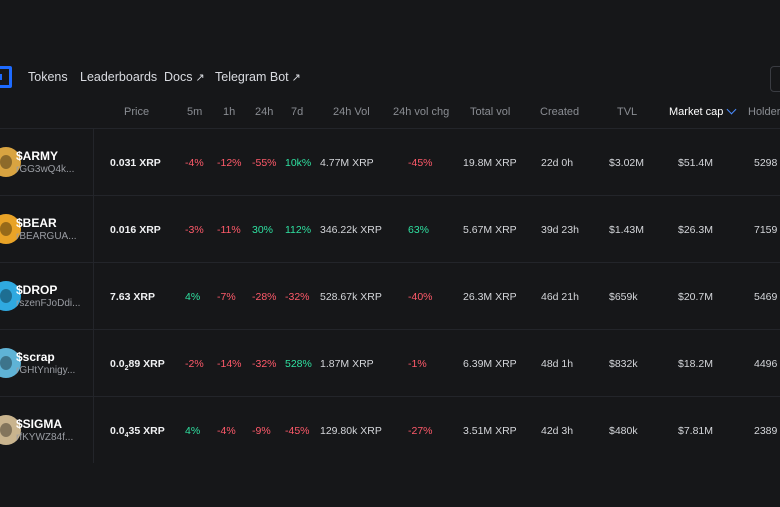 The width and height of the screenshot is (780, 507). Describe the element at coordinates (229, 364) in the screenshot. I see `change-1h: -14%` at that location.